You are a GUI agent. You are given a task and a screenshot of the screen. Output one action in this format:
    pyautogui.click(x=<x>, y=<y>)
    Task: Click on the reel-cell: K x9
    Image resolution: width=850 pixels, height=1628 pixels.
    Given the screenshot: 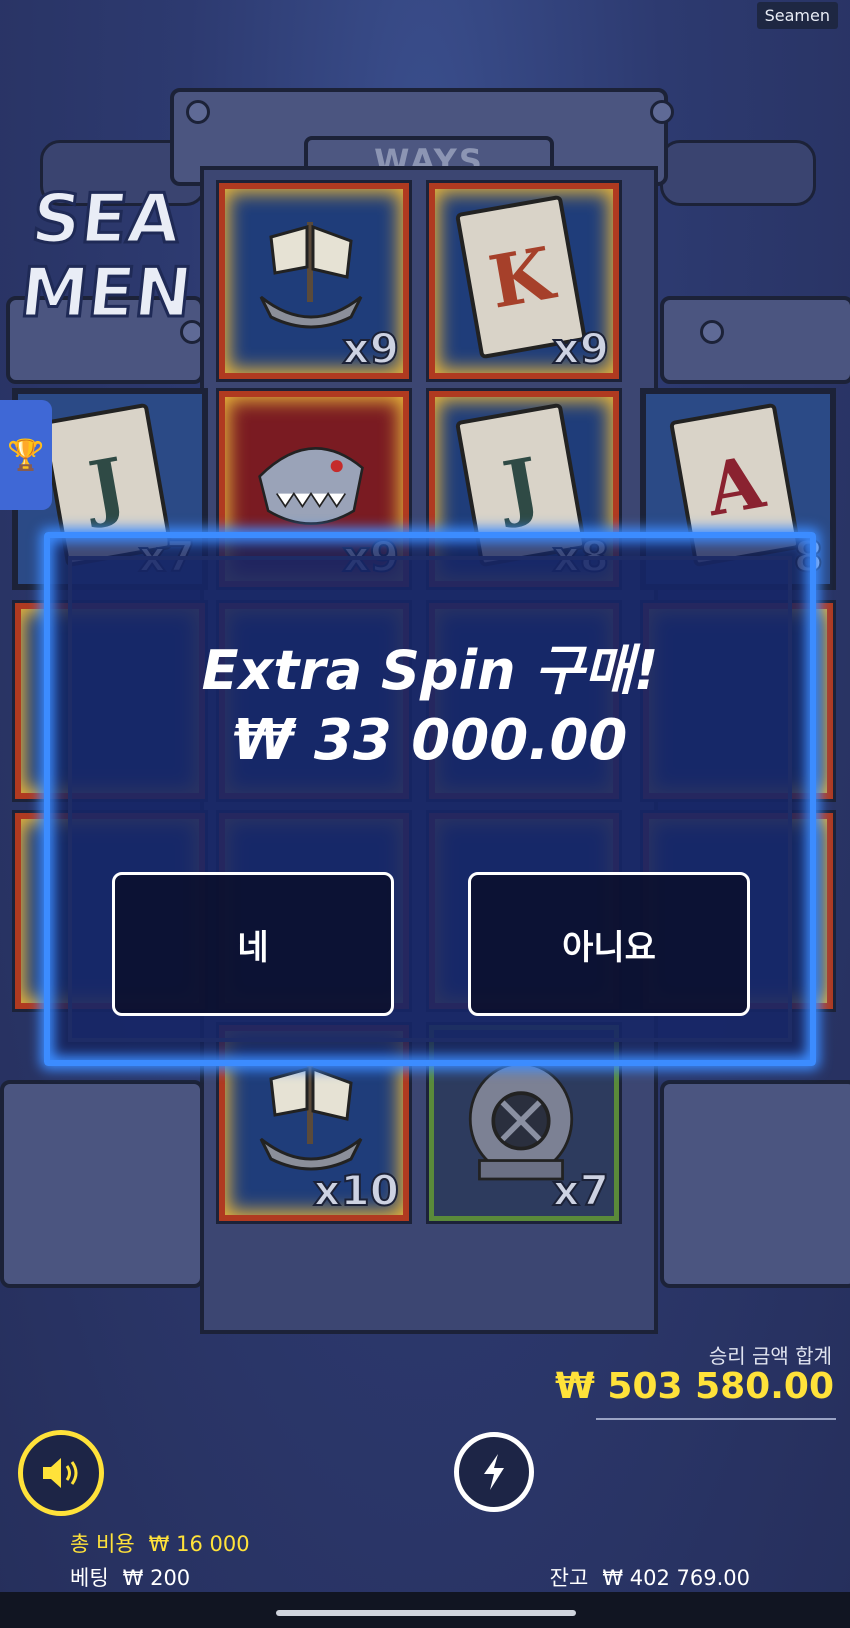 What is the action you would take?
    pyautogui.click(x=524, y=281)
    